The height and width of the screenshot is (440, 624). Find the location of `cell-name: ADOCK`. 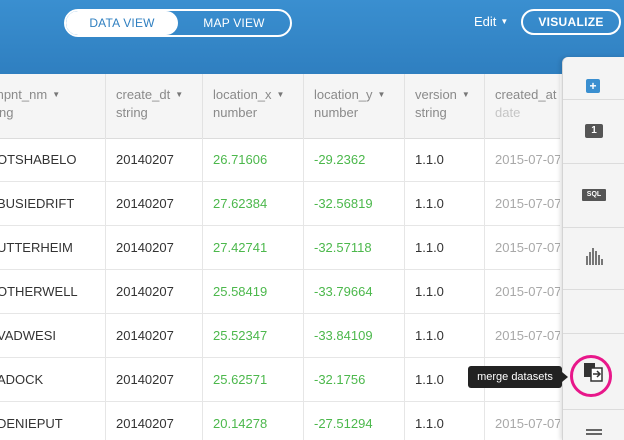

cell-name: ADOCK is located at coordinates (53, 380).